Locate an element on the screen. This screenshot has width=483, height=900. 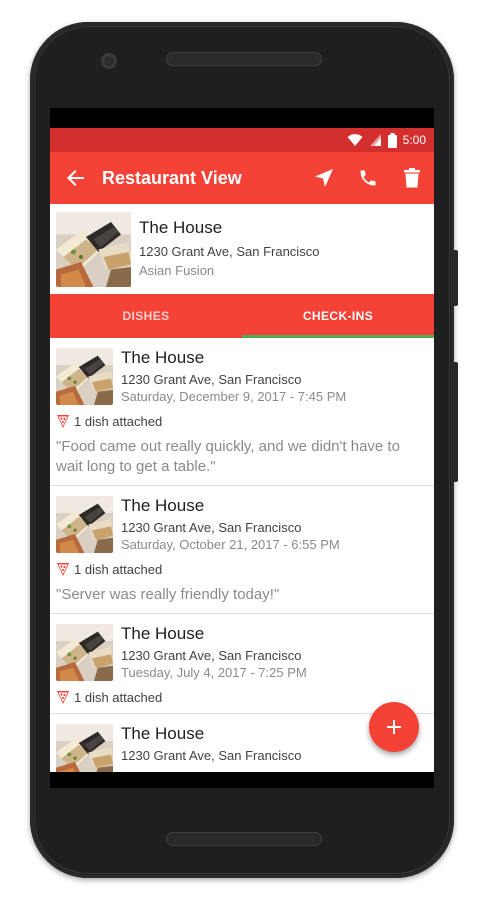
screen-bottom-bezel is located at coordinates (242, 780).